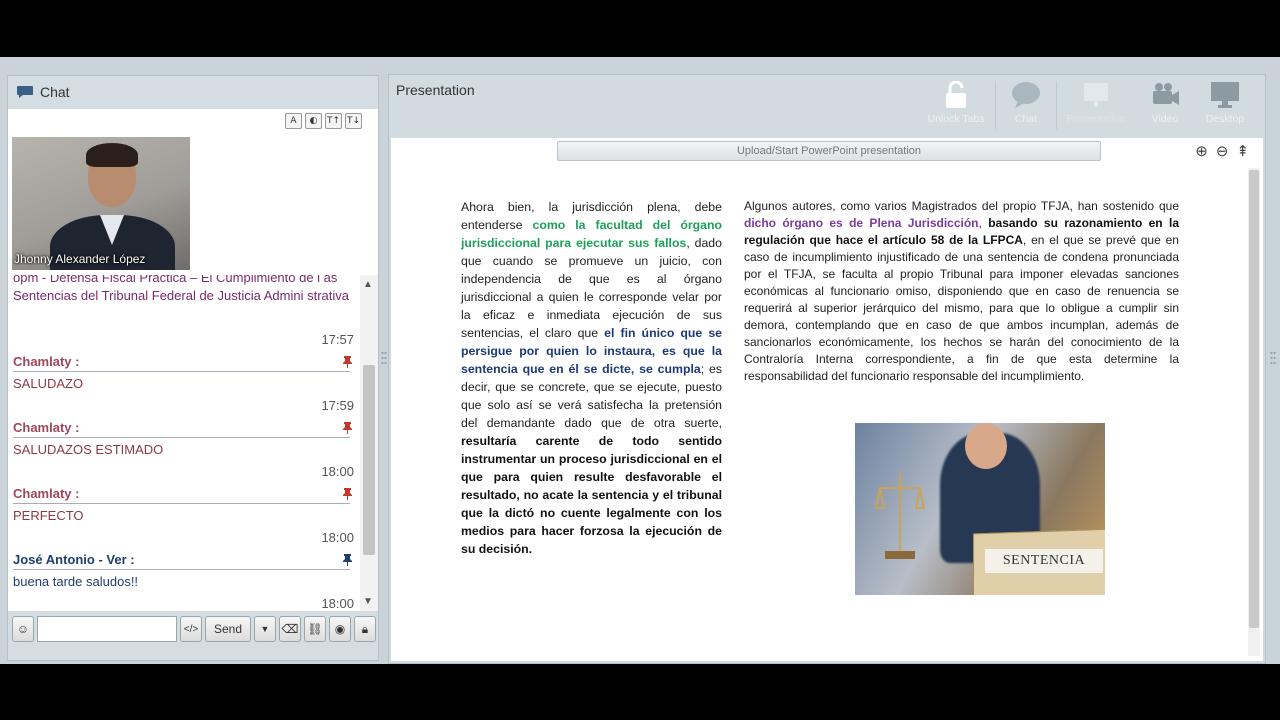 The height and width of the screenshot is (720, 1280). Describe the element at coordinates (956, 94) in the screenshot. I see `lock-open-icon` at that location.